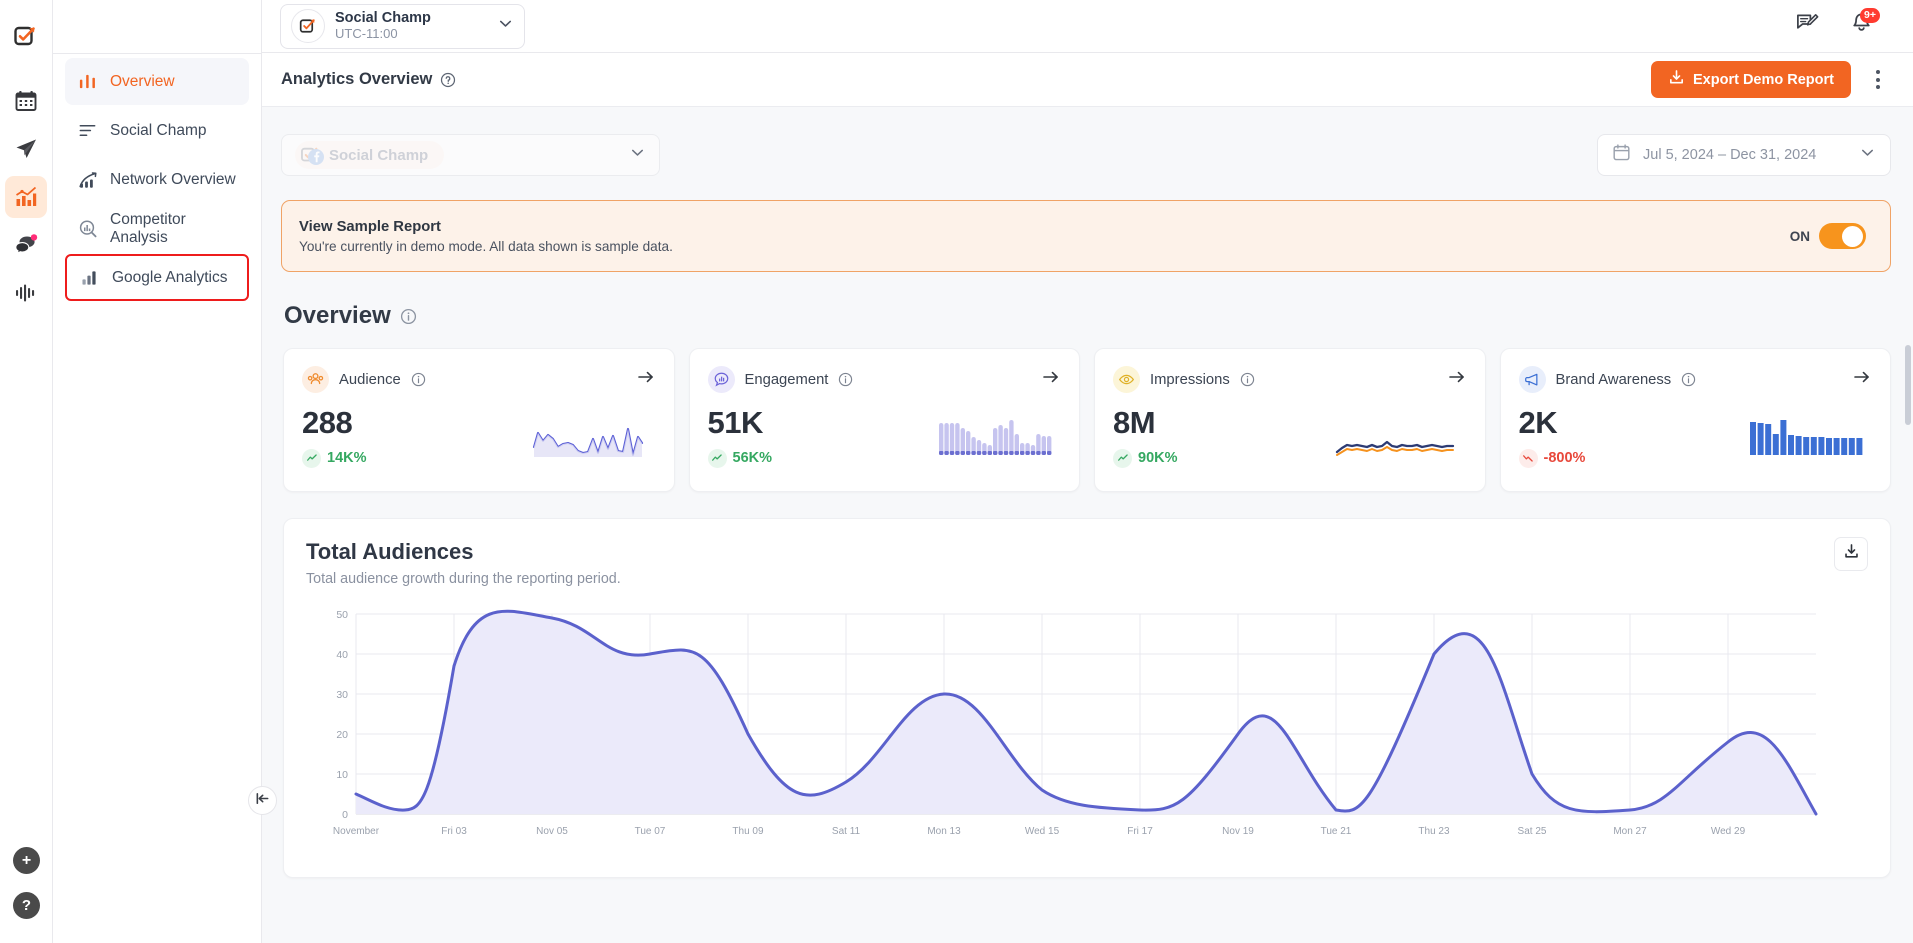  Describe the element at coordinates (1861, 26) in the screenshot. I see `notifications-button: 9+` at that location.